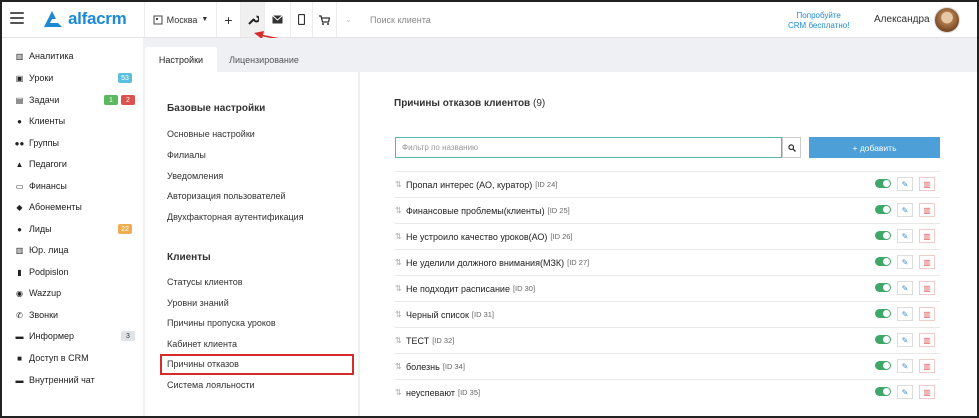  What do you see at coordinates (76, 229) in the screenshot?
I see `sidebar-item-leads: ● Лиды 22` at bounding box center [76, 229].